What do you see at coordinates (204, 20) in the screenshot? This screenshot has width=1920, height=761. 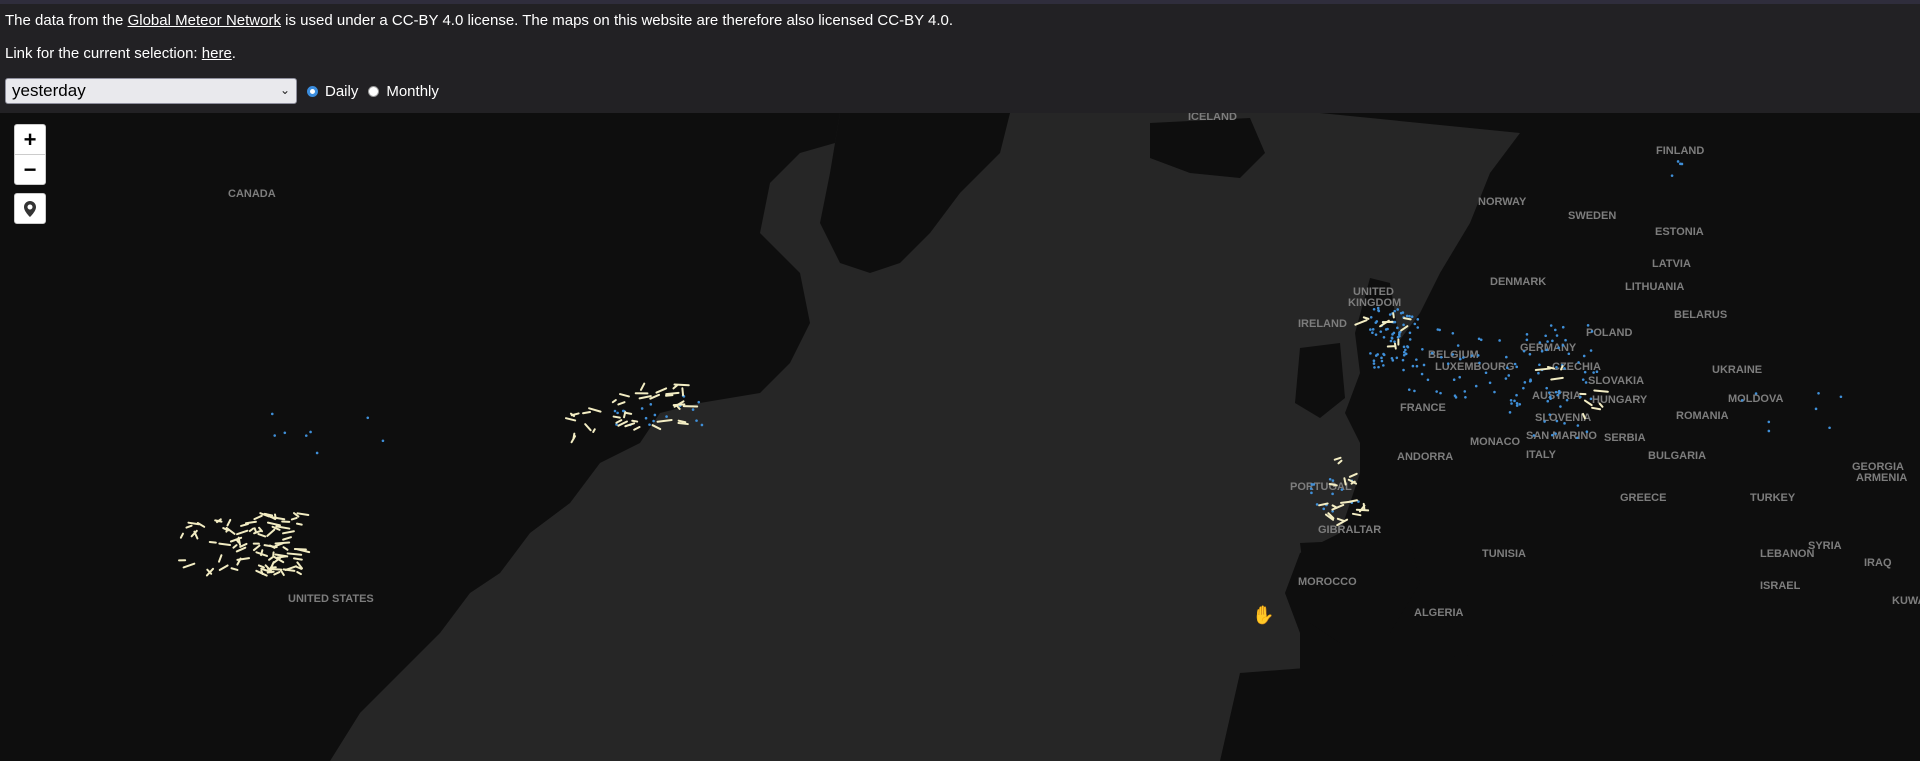 I see `global-meteor-network-link: Global Meteor Network` at bounding box center [204, 20].